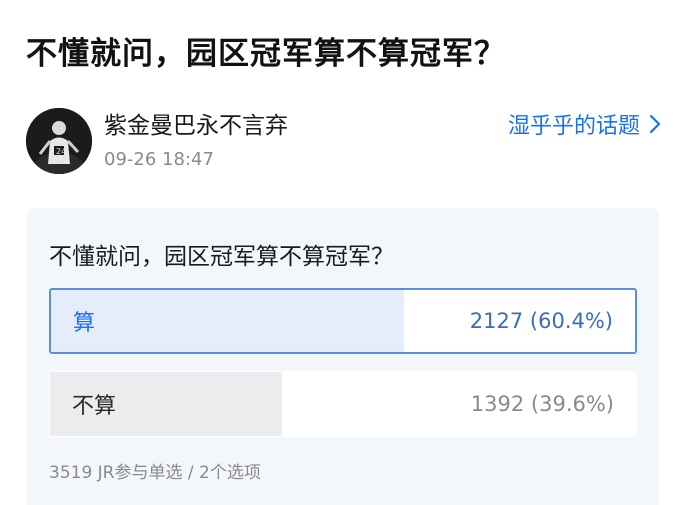  I want to click on poll-option-yes-stat: 2127 (60.4%), so click(541, 321).